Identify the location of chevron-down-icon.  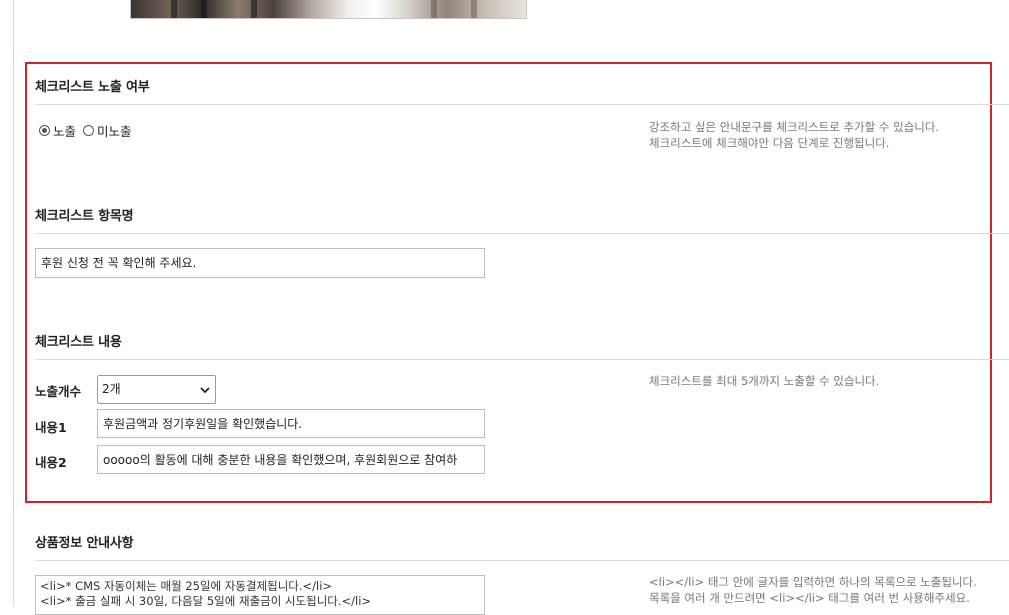
(205, 390).